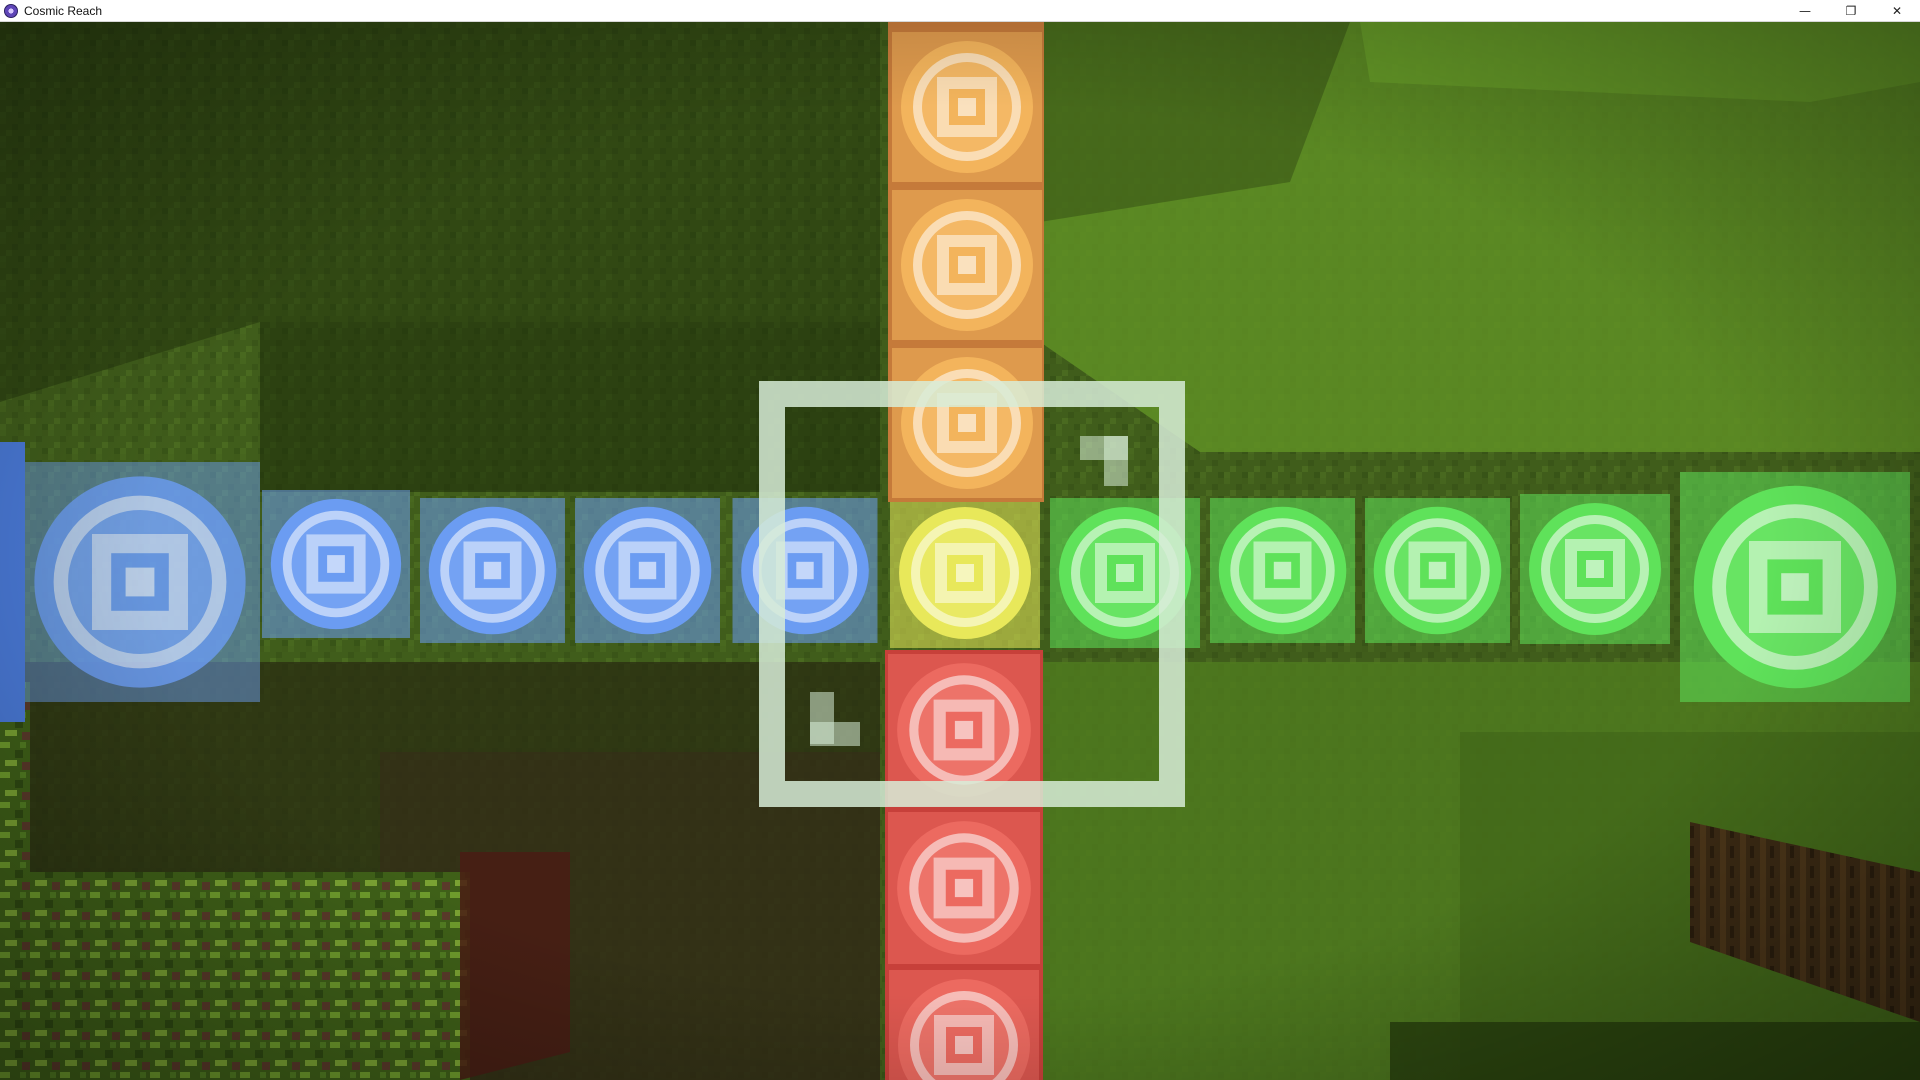 The height and width of the screenshot is (1080, 1920). I want to click on window-controls: — ❐ ✕, so click(1851, 11).